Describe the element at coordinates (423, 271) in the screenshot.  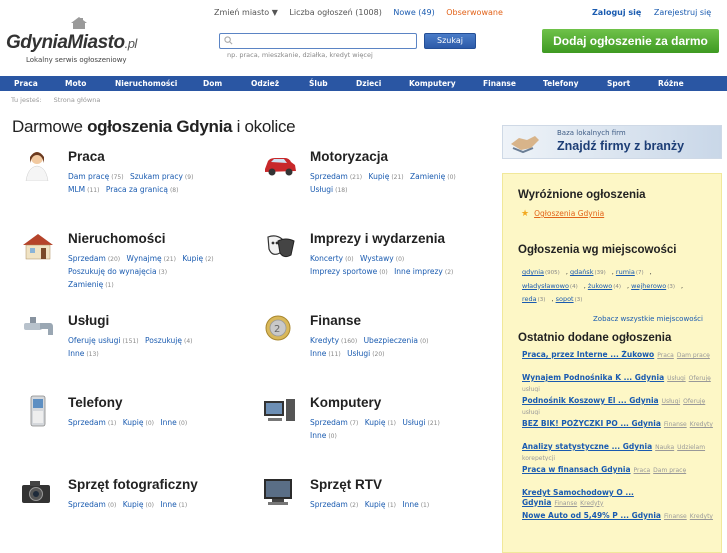
I see `cat-link: Inne imprezy (2)` at that location.